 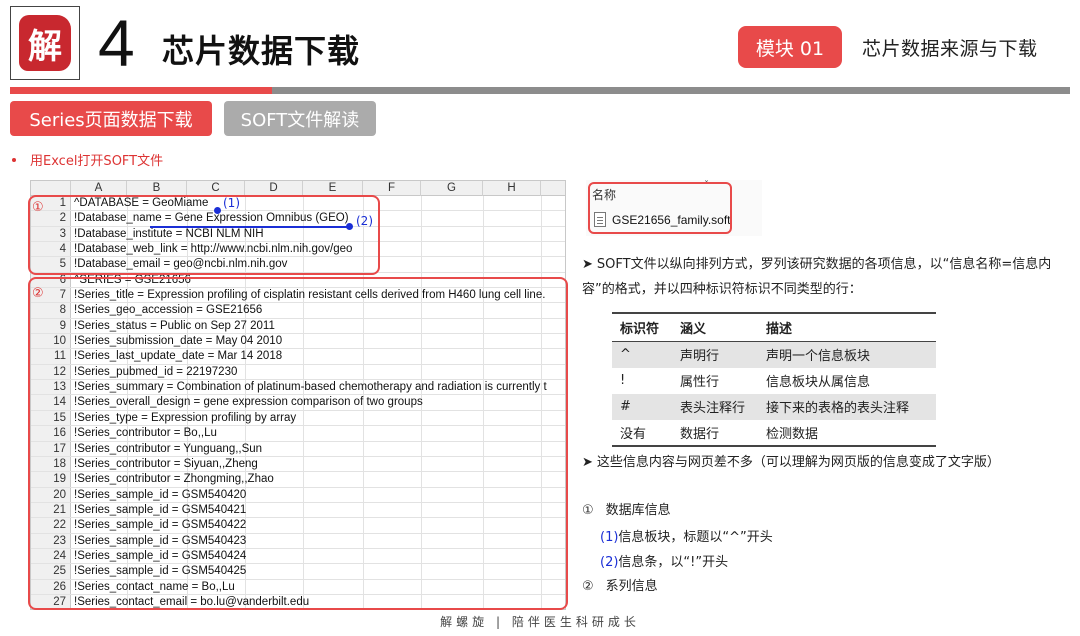 What do you see at coordinates (274, 188) in the screenshot?
I see `column-header: D` at bounding box center [274, 188].